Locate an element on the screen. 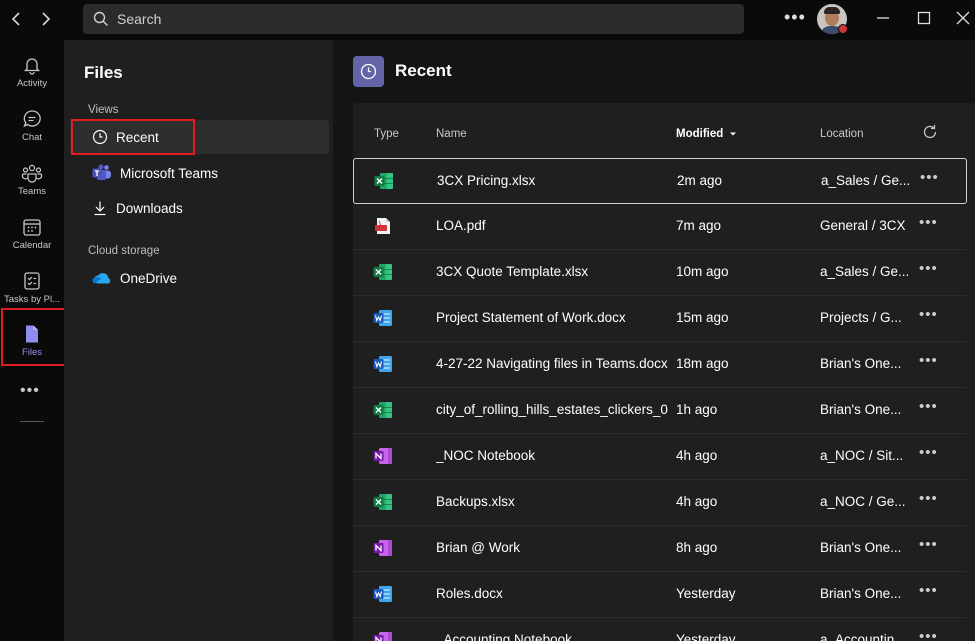 The image size is (975, 641). file-modified: 8h ago is located at coordinates (697, 547).